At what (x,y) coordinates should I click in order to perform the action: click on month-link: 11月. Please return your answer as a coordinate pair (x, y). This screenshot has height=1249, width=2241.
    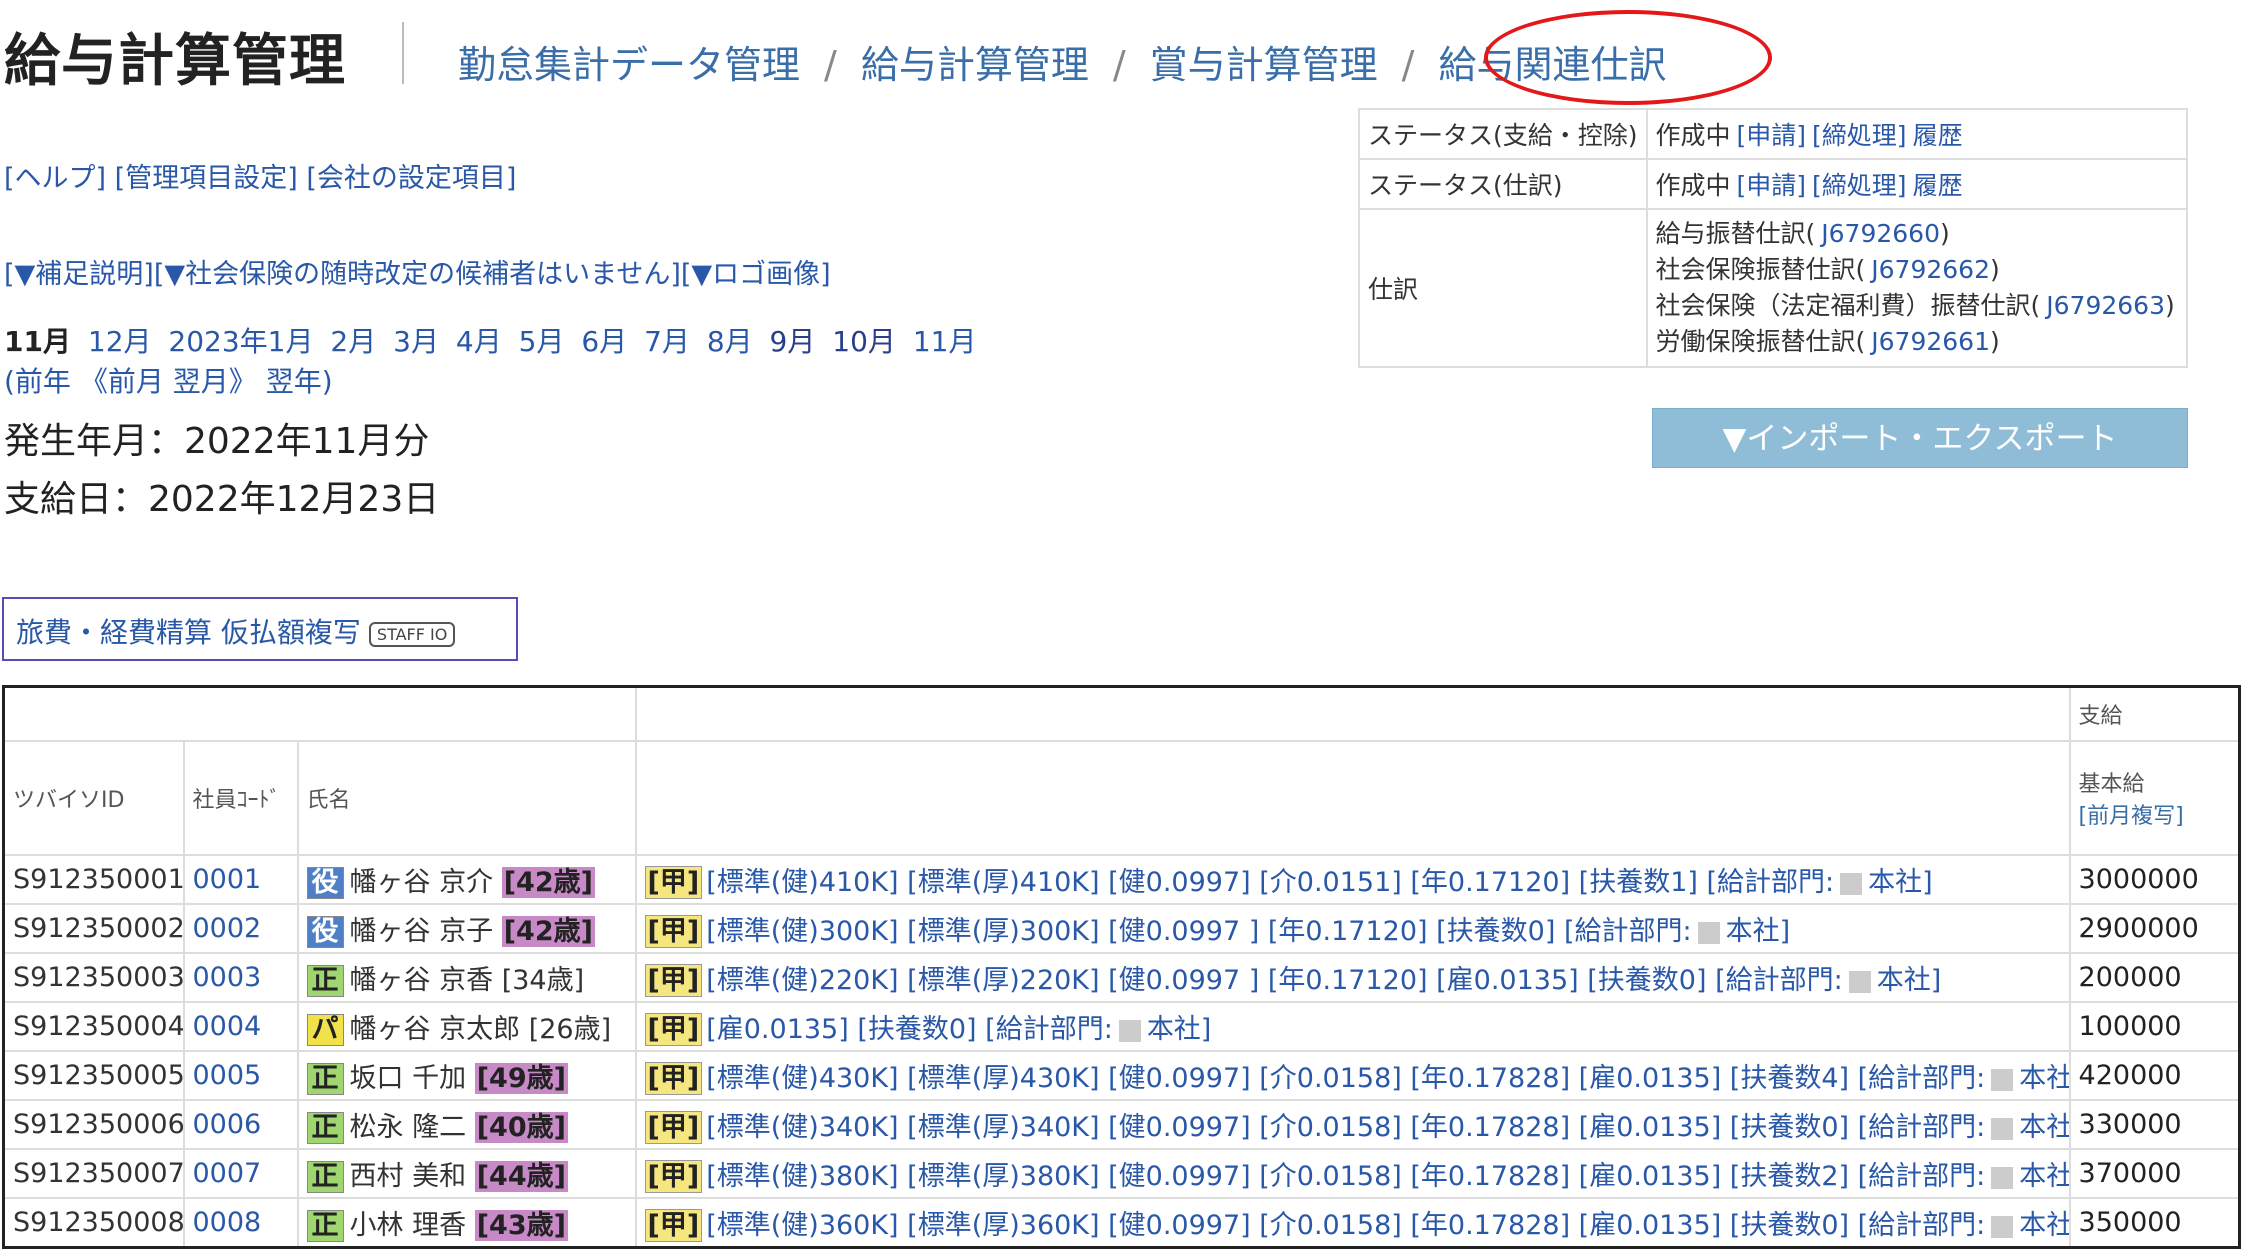
    Looking at the image, I should click on (945, 341).